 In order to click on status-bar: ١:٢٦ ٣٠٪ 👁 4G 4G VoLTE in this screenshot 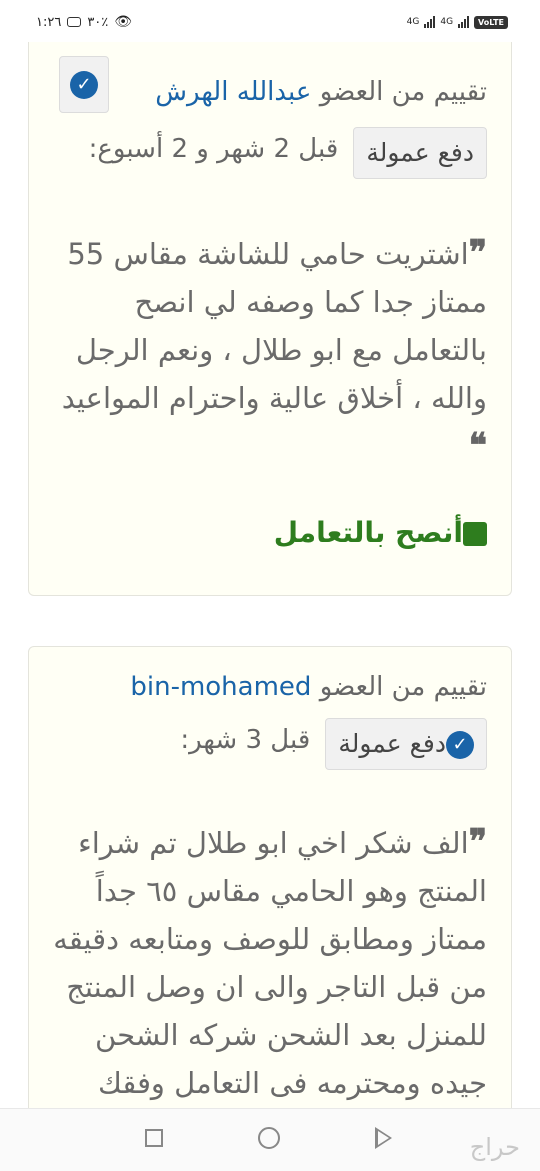, I will do `click(270, 22)`.